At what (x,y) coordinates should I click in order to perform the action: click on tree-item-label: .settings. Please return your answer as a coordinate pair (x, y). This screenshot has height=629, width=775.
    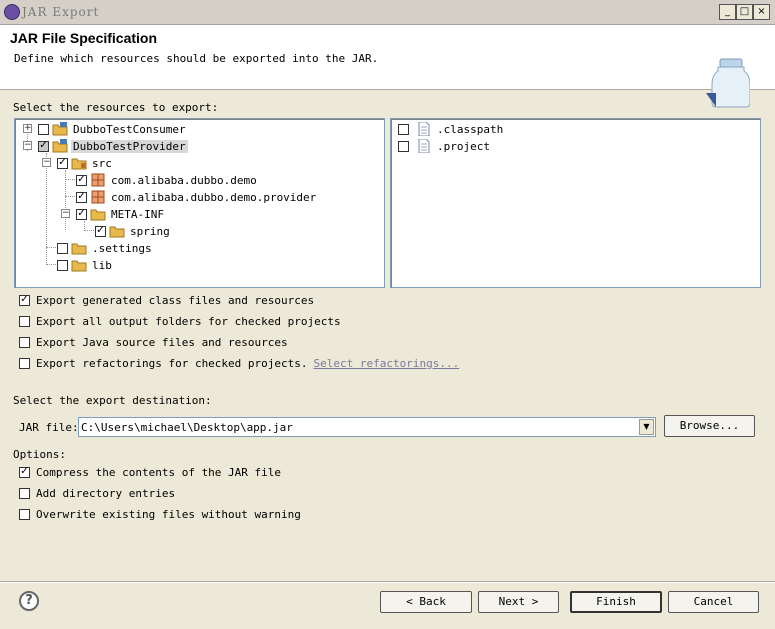
    Looking at the image, I should click on (122, 248).